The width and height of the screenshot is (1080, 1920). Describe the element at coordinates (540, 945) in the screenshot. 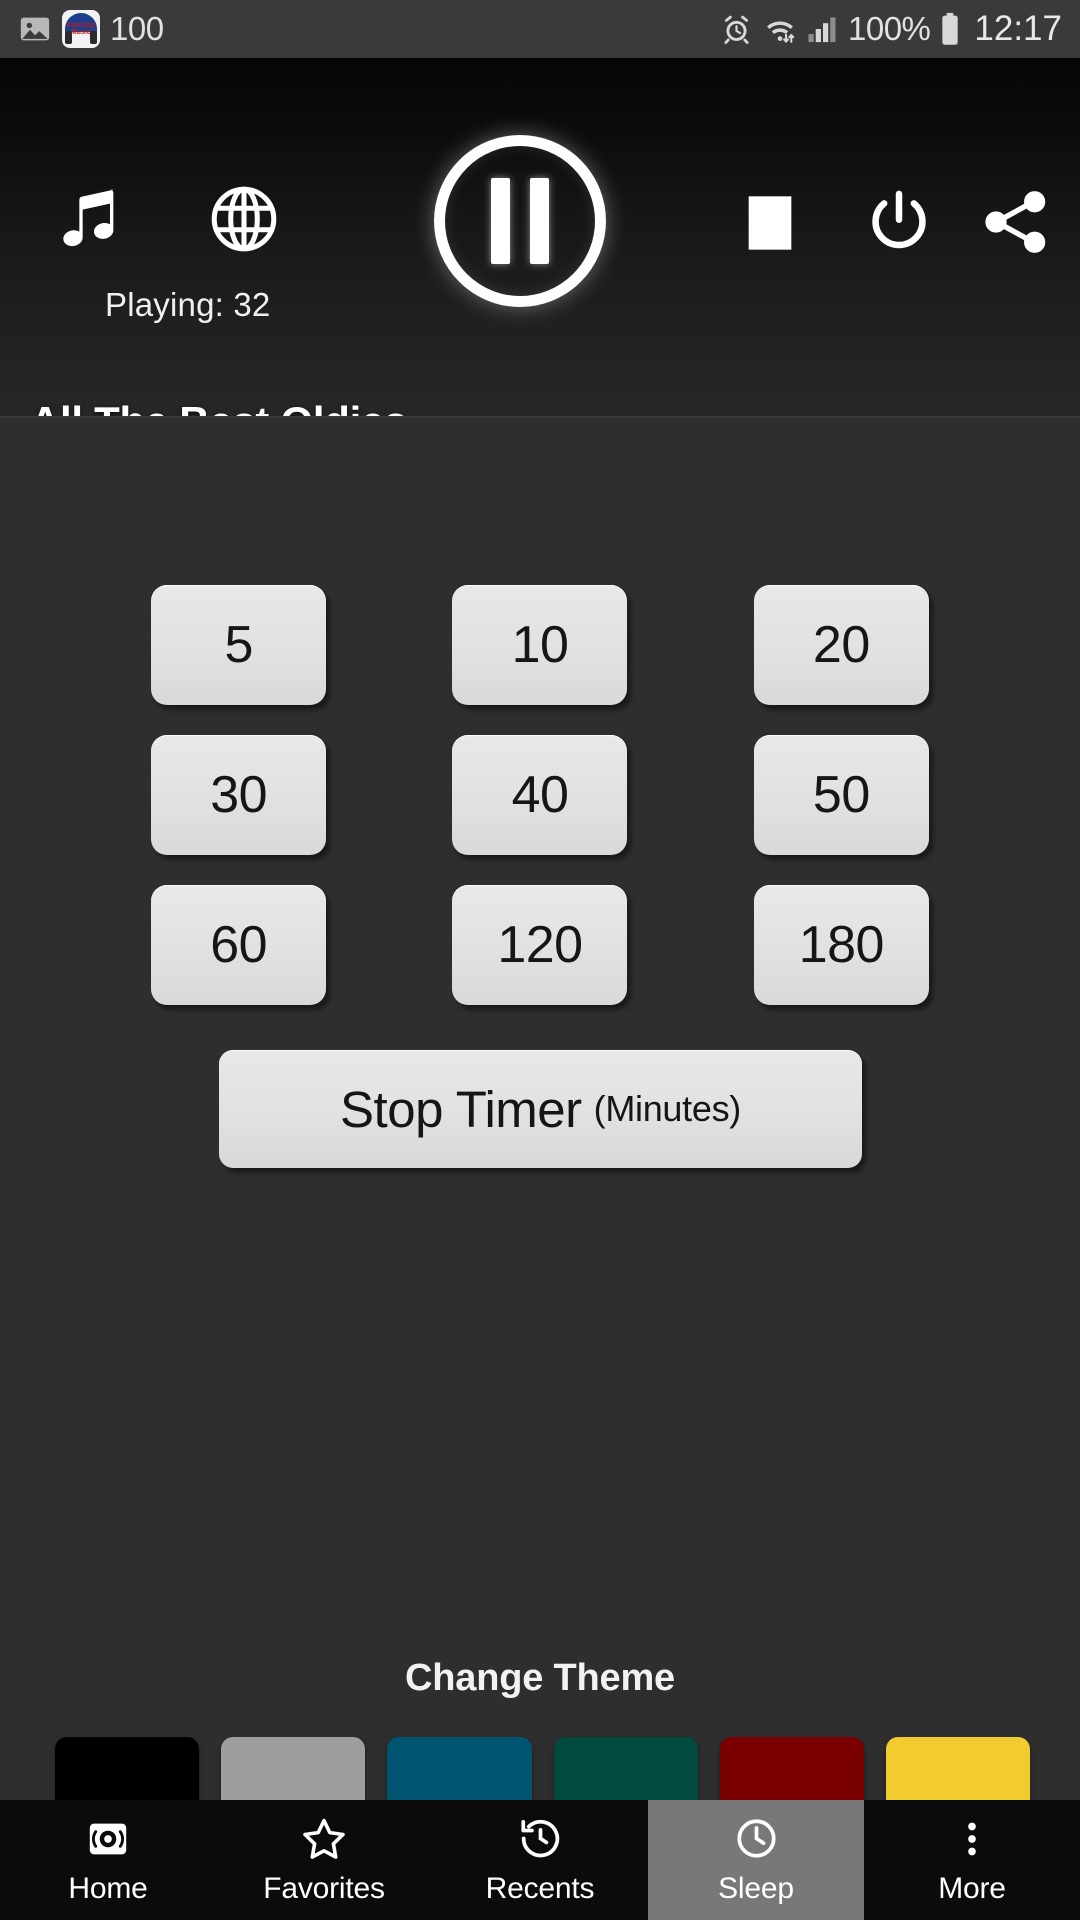

I see `timer-preset-button: 120` at that location.